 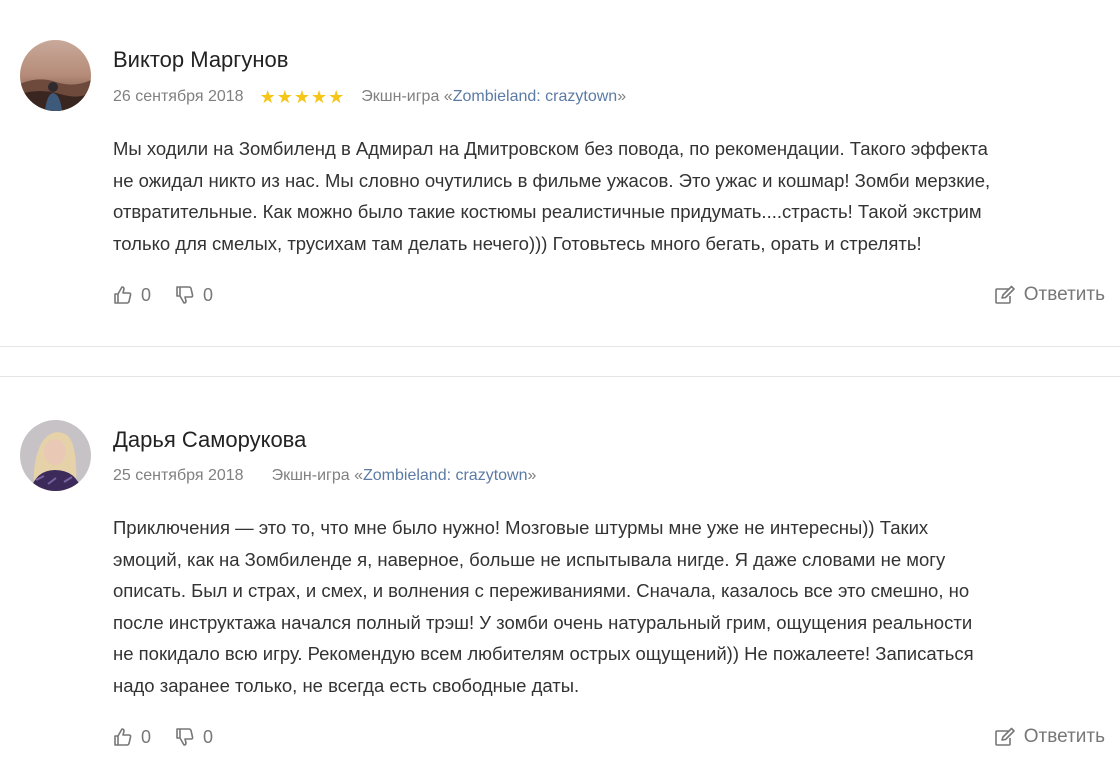 What do you see at coordinates (209, 440) in the screenshot?
I see `author-name: Дарья Саморукова` at bounding box center [209, 440].